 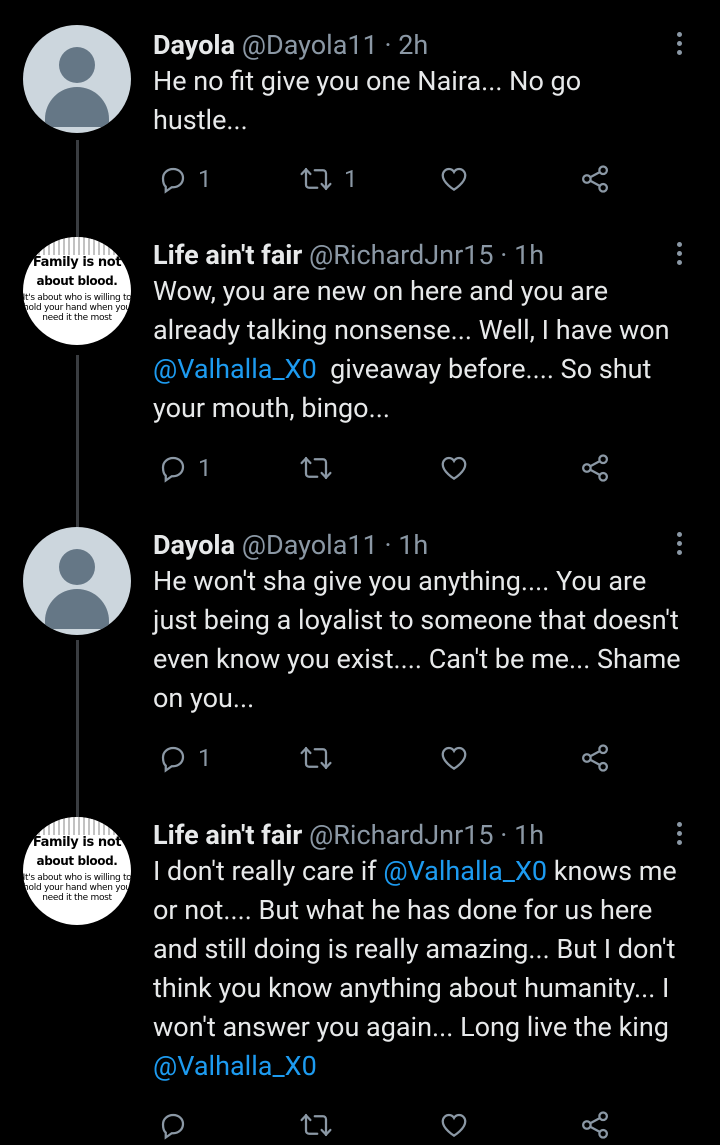 I want to click on reply-button, so click(x=173, y=1125).